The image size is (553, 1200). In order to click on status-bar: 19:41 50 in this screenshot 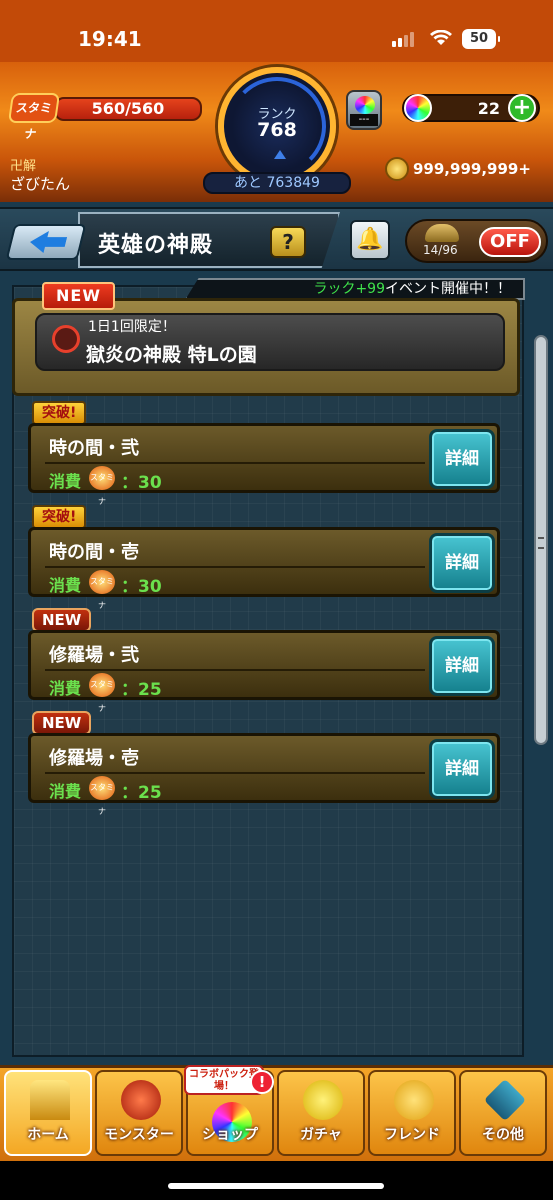, I will do `click(276, 31)`.